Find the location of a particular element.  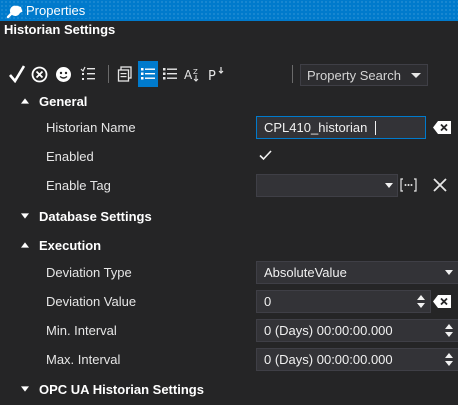

categorized-view-icon is located at coordinates (148, 74).